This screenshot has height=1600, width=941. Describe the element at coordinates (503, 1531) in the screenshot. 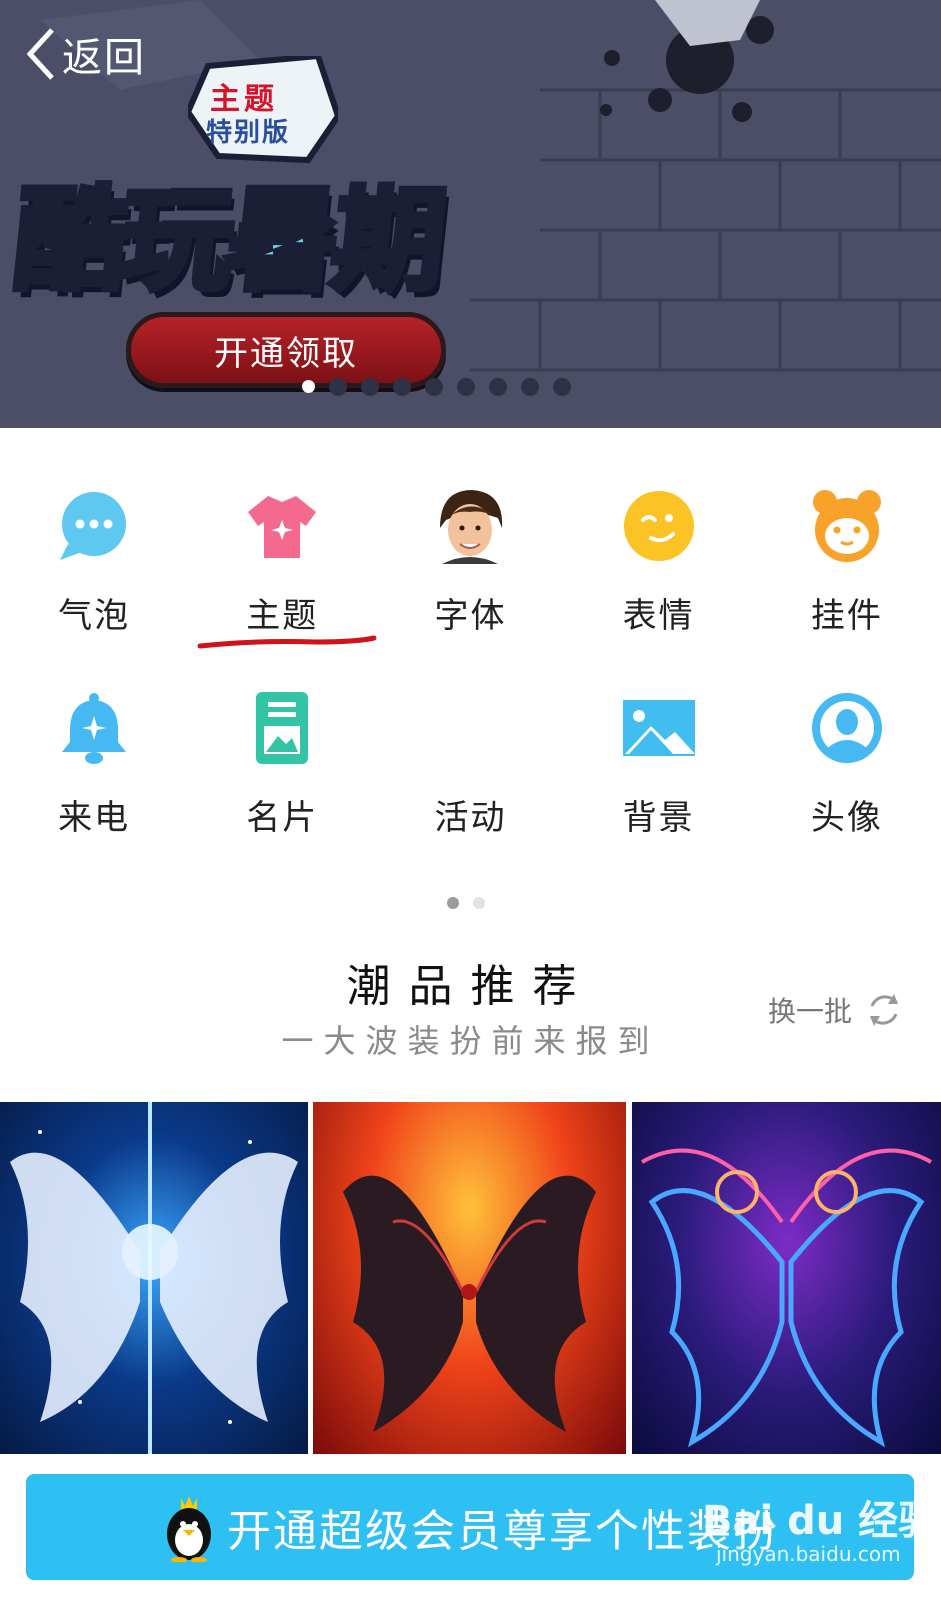

I see `vip-bar-label: 开通超级会员尊享个性装扮` at that location.